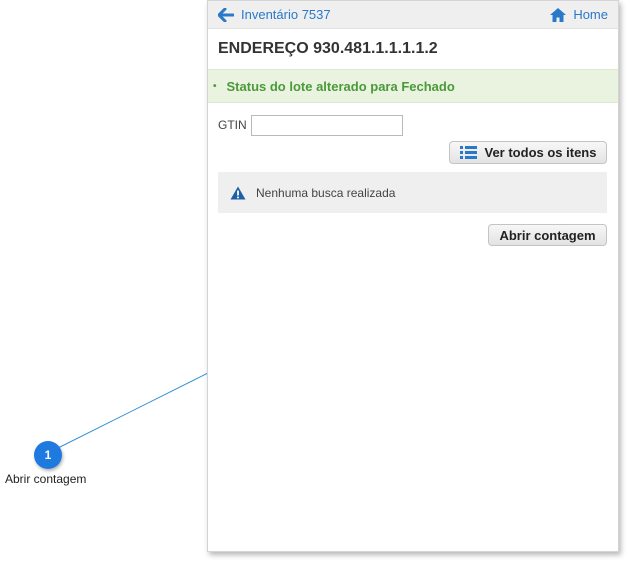 The width and height of the screenshot is (630, 565). What do you see at coordinates (48, 455) in the screenshot?
I see `callout-number-badge: 1` at bounding box center [48, 455].